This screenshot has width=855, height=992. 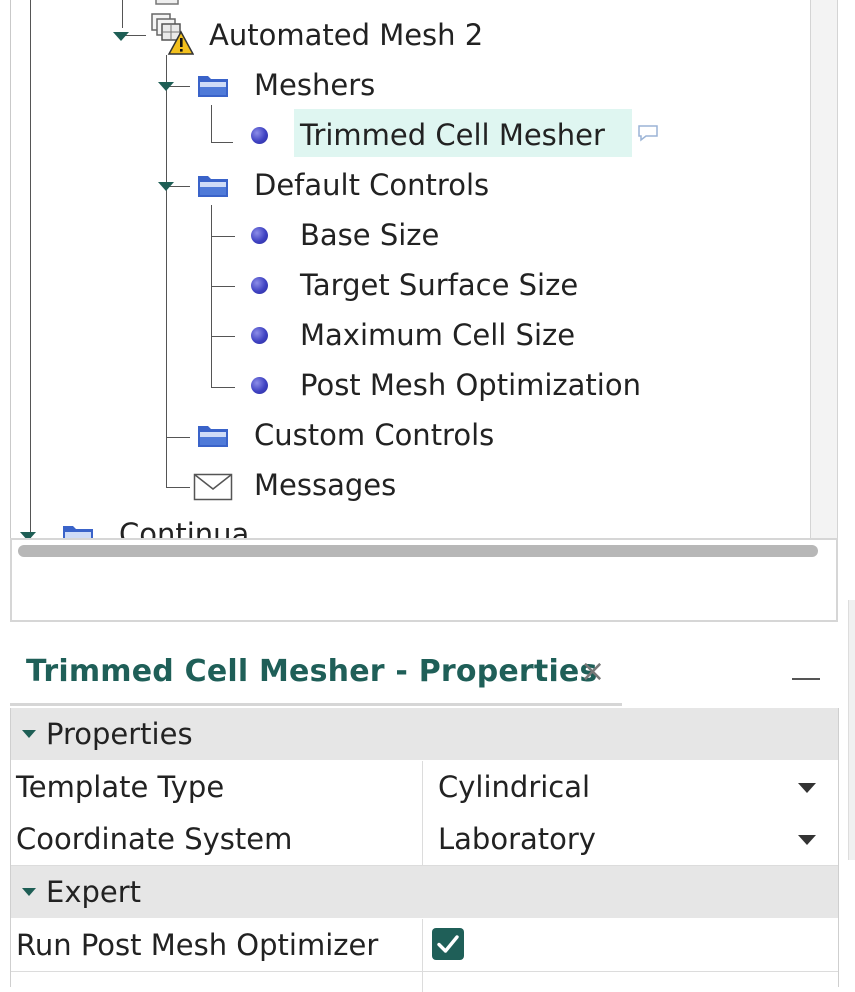 What do you see at coordinates (371, 185) in the screenshot?
I see `tree-node-default-controls: Default Controls` at bounding box center [371, 185].